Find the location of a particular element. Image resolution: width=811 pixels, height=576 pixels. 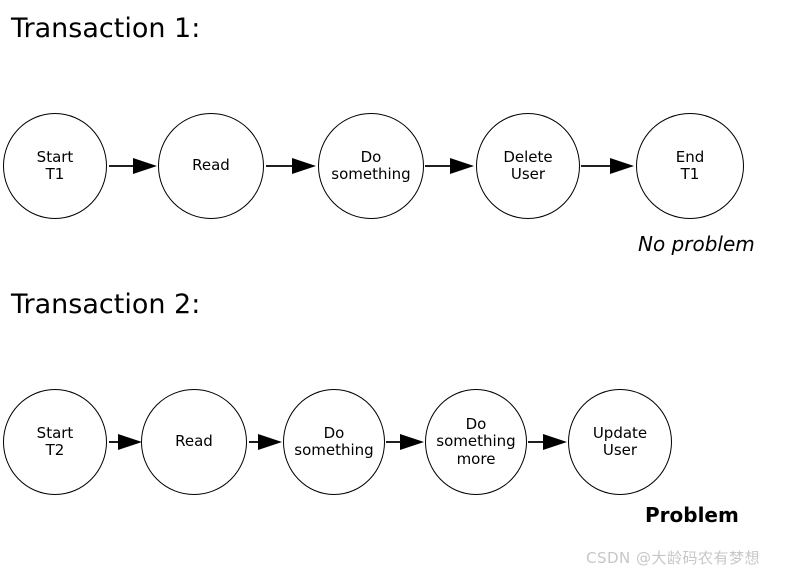

node-update-user-t2: Update User is located at coordinates (620, 442).